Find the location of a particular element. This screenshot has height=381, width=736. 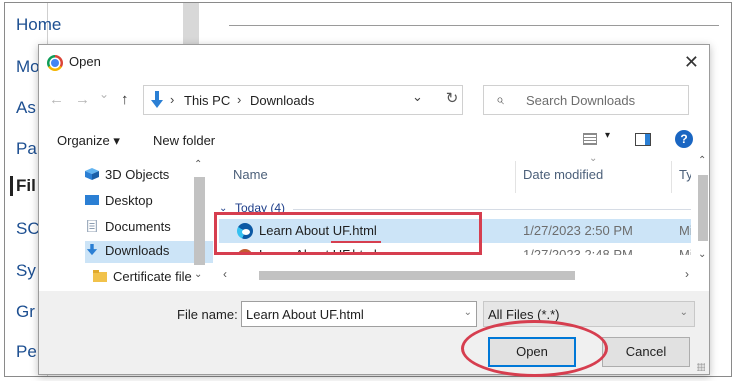

background-divider is located at coordinates (474, 25).